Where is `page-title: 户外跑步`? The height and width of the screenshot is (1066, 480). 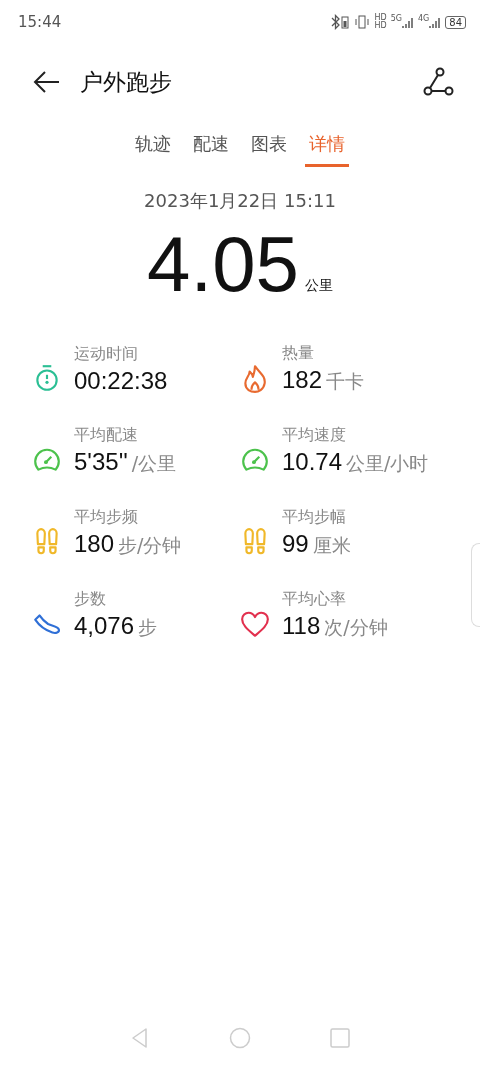 page-title: 户外跑步 is located at coordinates (126, 82).